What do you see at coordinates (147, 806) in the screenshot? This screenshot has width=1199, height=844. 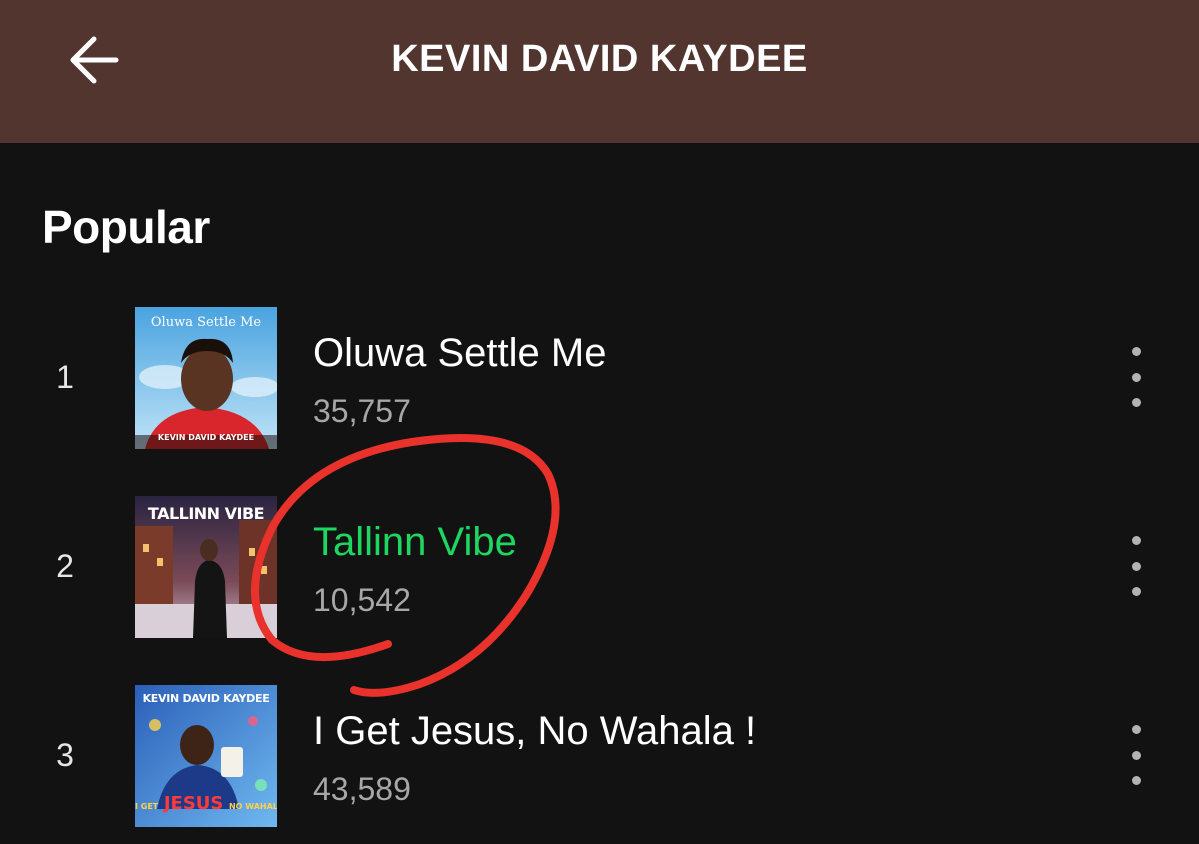 I see `cover-title-left: I GET` at bounding box center [147, 806].